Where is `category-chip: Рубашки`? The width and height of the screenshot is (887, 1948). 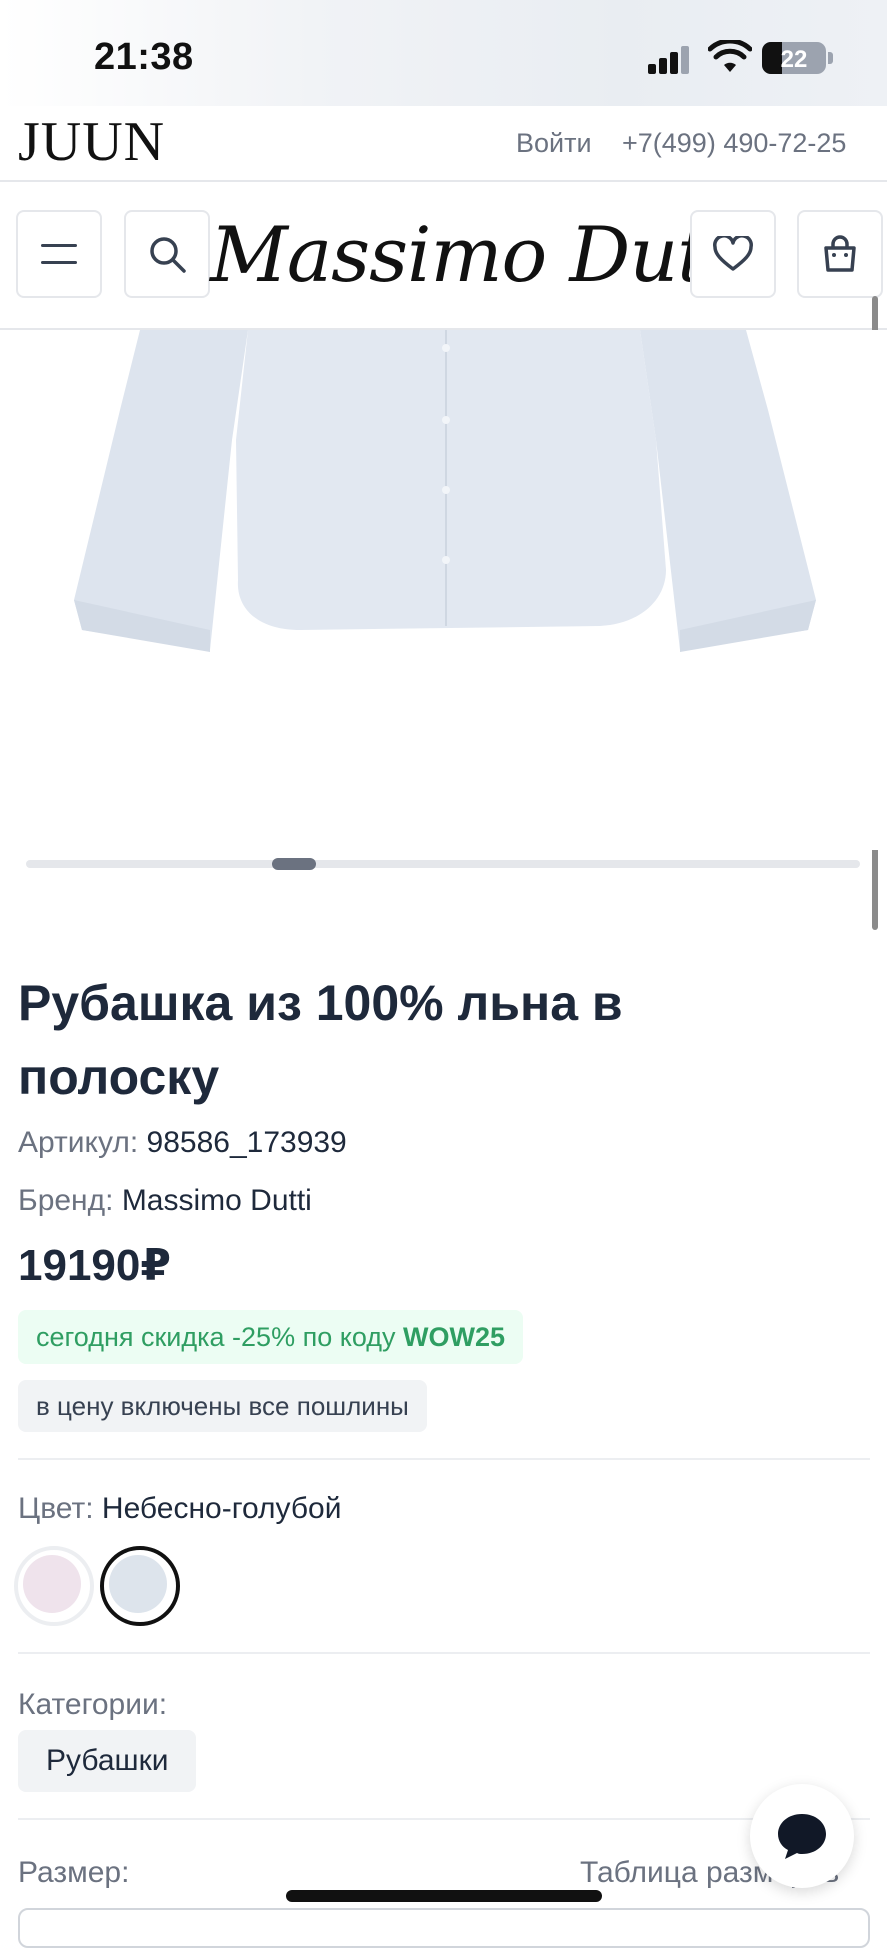 category-chip: Рубашки is located at coordinates (107, 1761).